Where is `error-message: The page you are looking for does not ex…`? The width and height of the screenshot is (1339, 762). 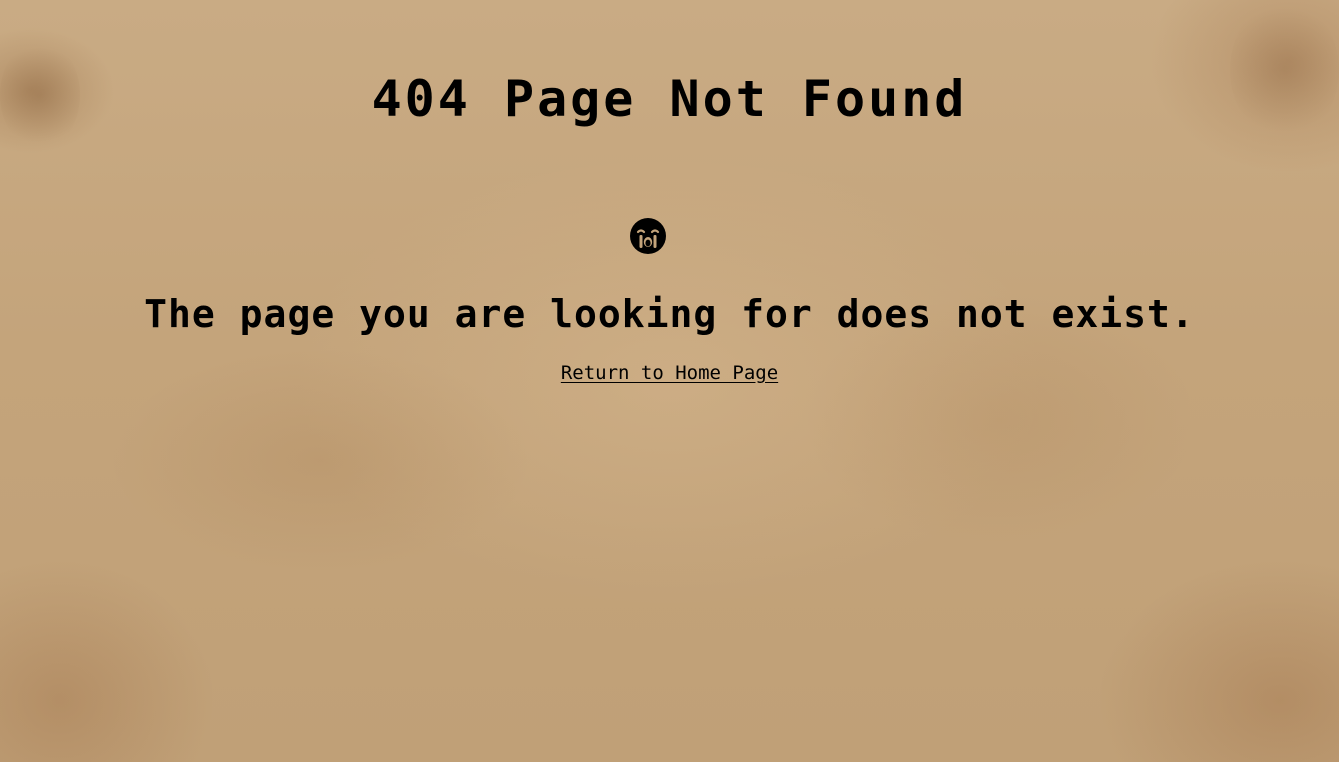
error-message: The page you are looking for does not ex… is located at coordinates (669, 314).